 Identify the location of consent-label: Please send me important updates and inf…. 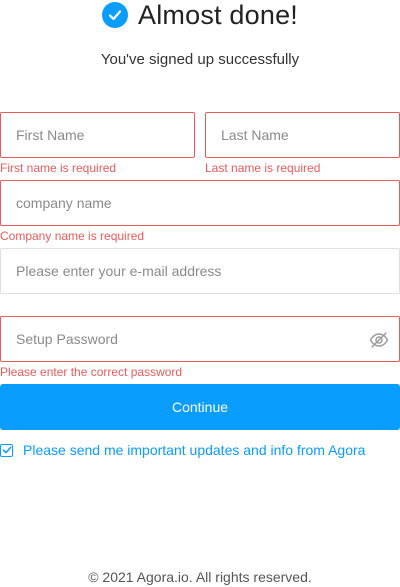
(194, 450).